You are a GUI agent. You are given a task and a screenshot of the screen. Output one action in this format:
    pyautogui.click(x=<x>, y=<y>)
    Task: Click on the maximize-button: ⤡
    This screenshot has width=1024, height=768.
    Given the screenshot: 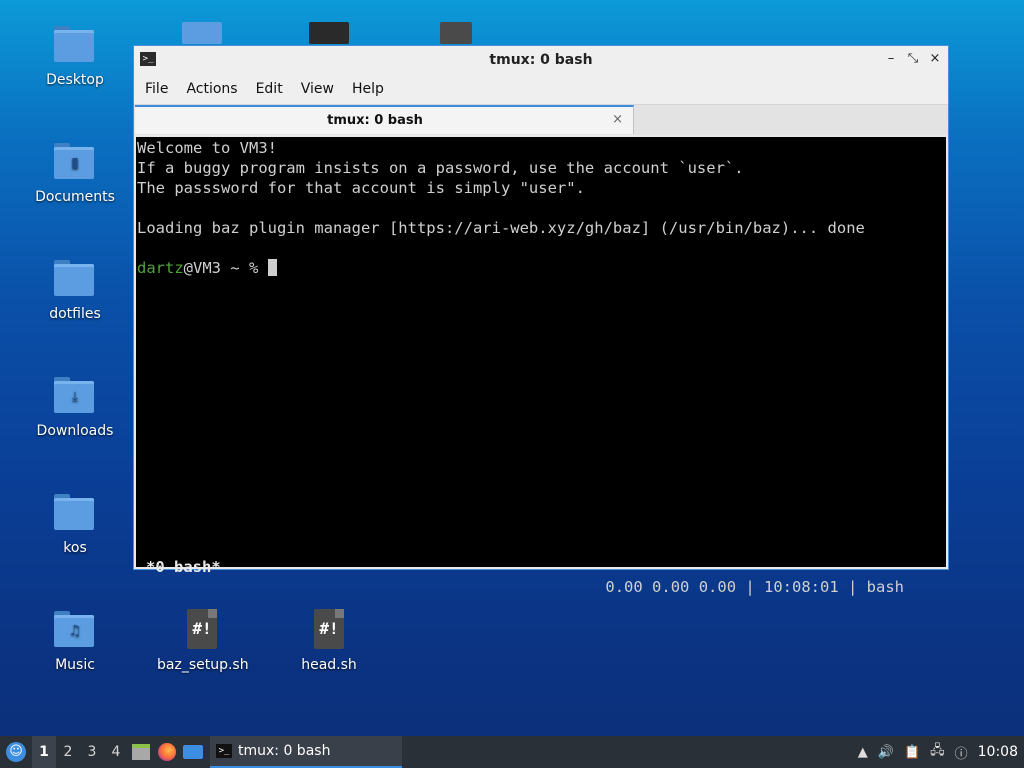 What is the action you would take?
    pyautogui.click(x=913, y=59)
    